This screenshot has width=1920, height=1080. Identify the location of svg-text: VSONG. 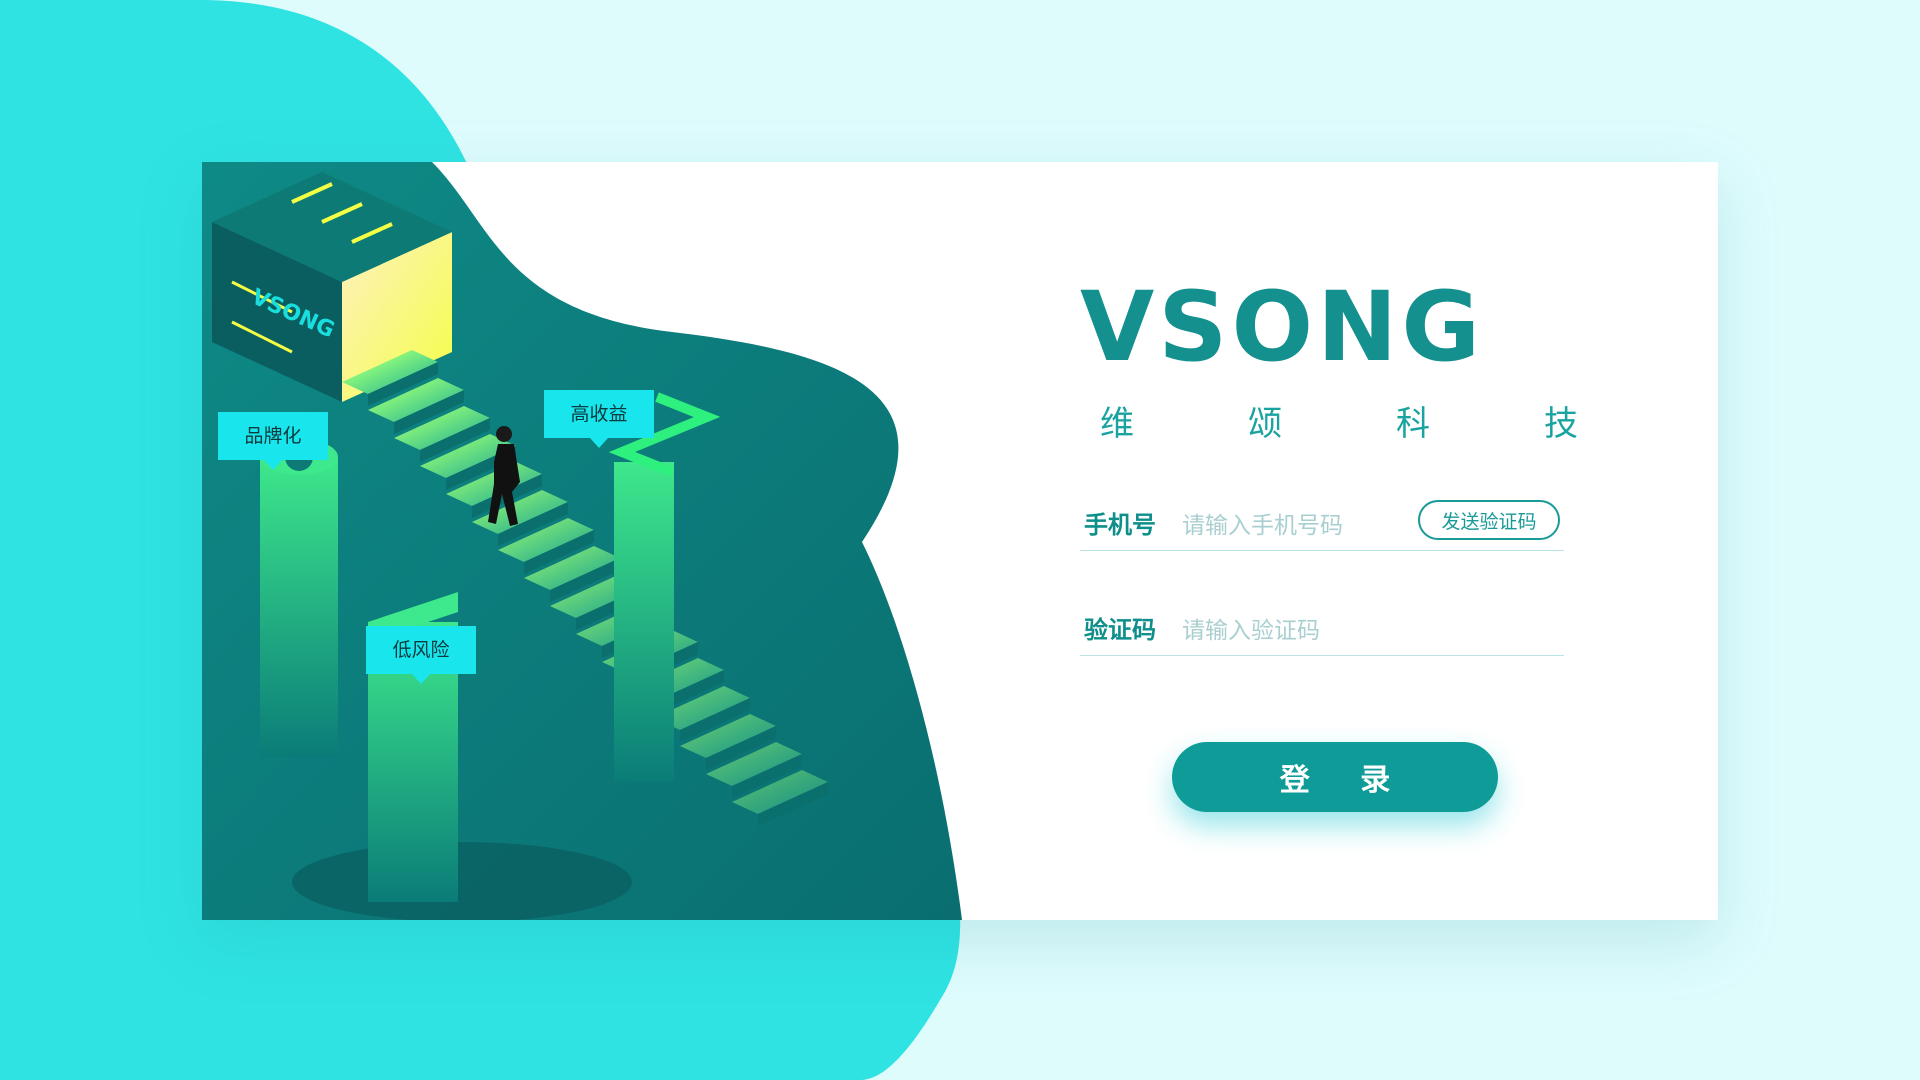
(1282, 330).